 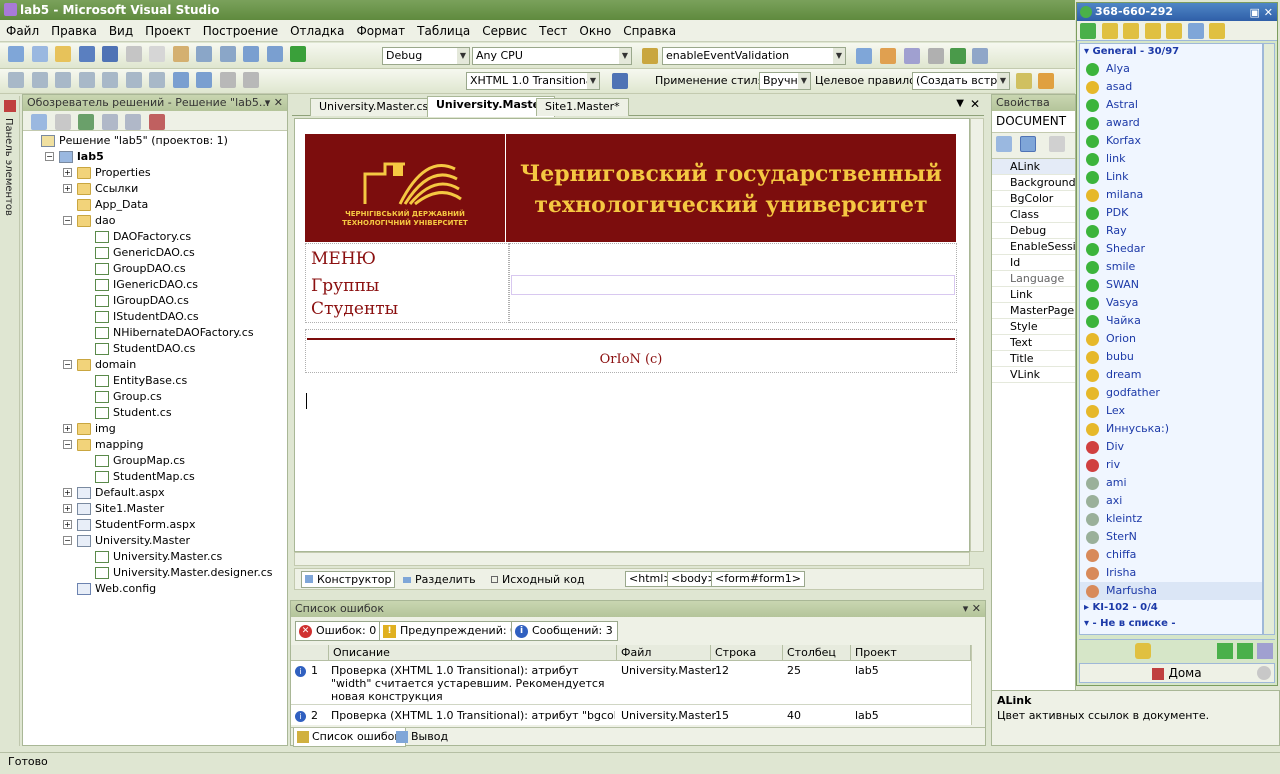 I want to click on contact-item: SterN, so click(x=1171, y=537).